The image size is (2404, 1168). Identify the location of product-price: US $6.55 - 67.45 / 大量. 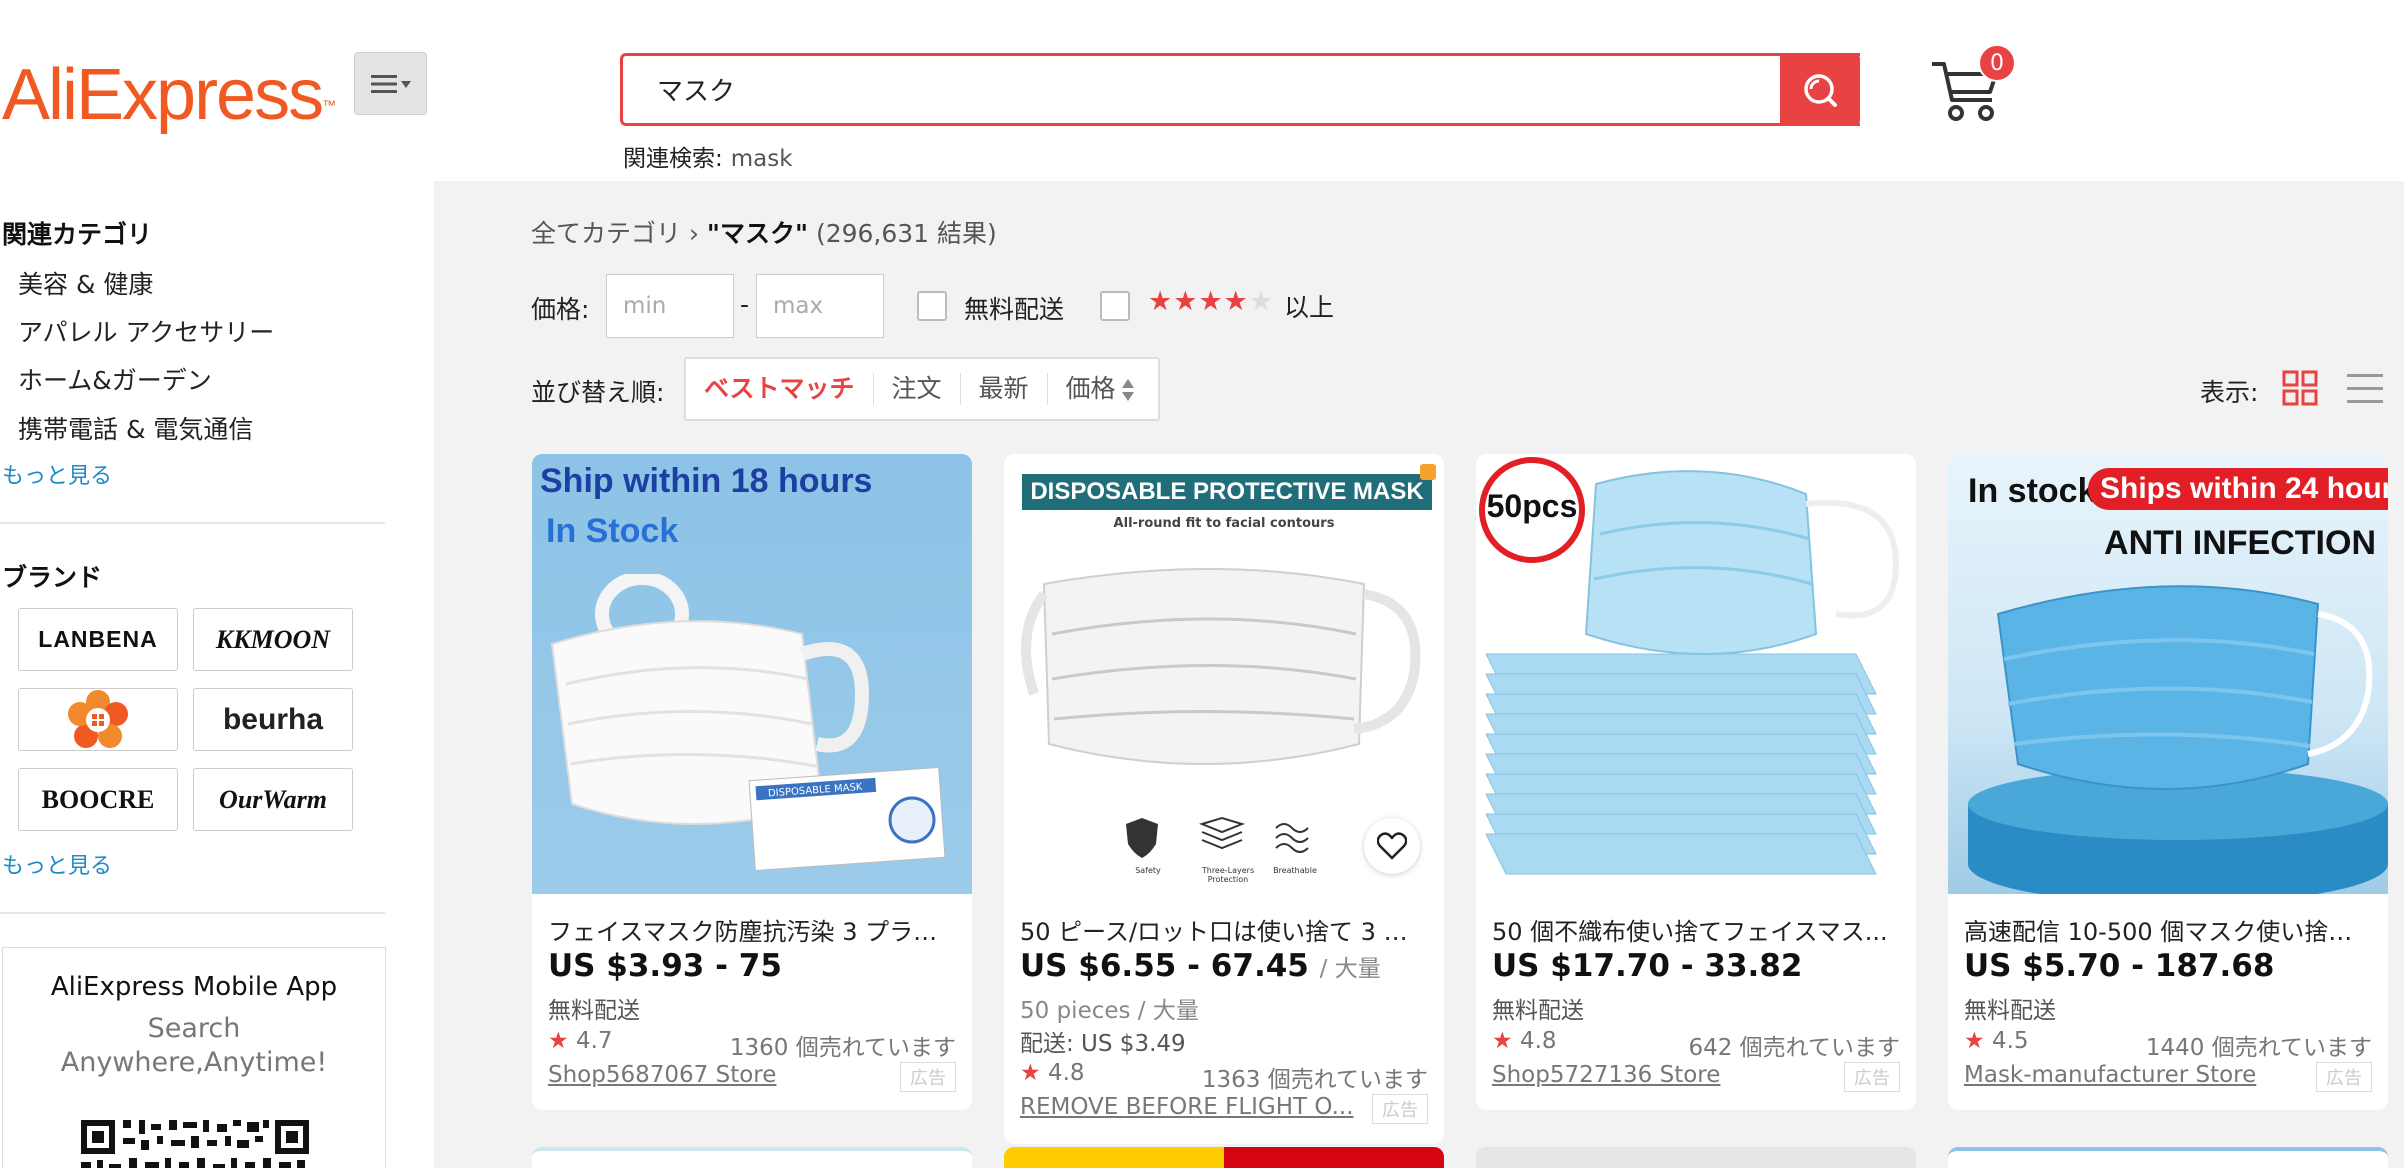
(1200, 966).